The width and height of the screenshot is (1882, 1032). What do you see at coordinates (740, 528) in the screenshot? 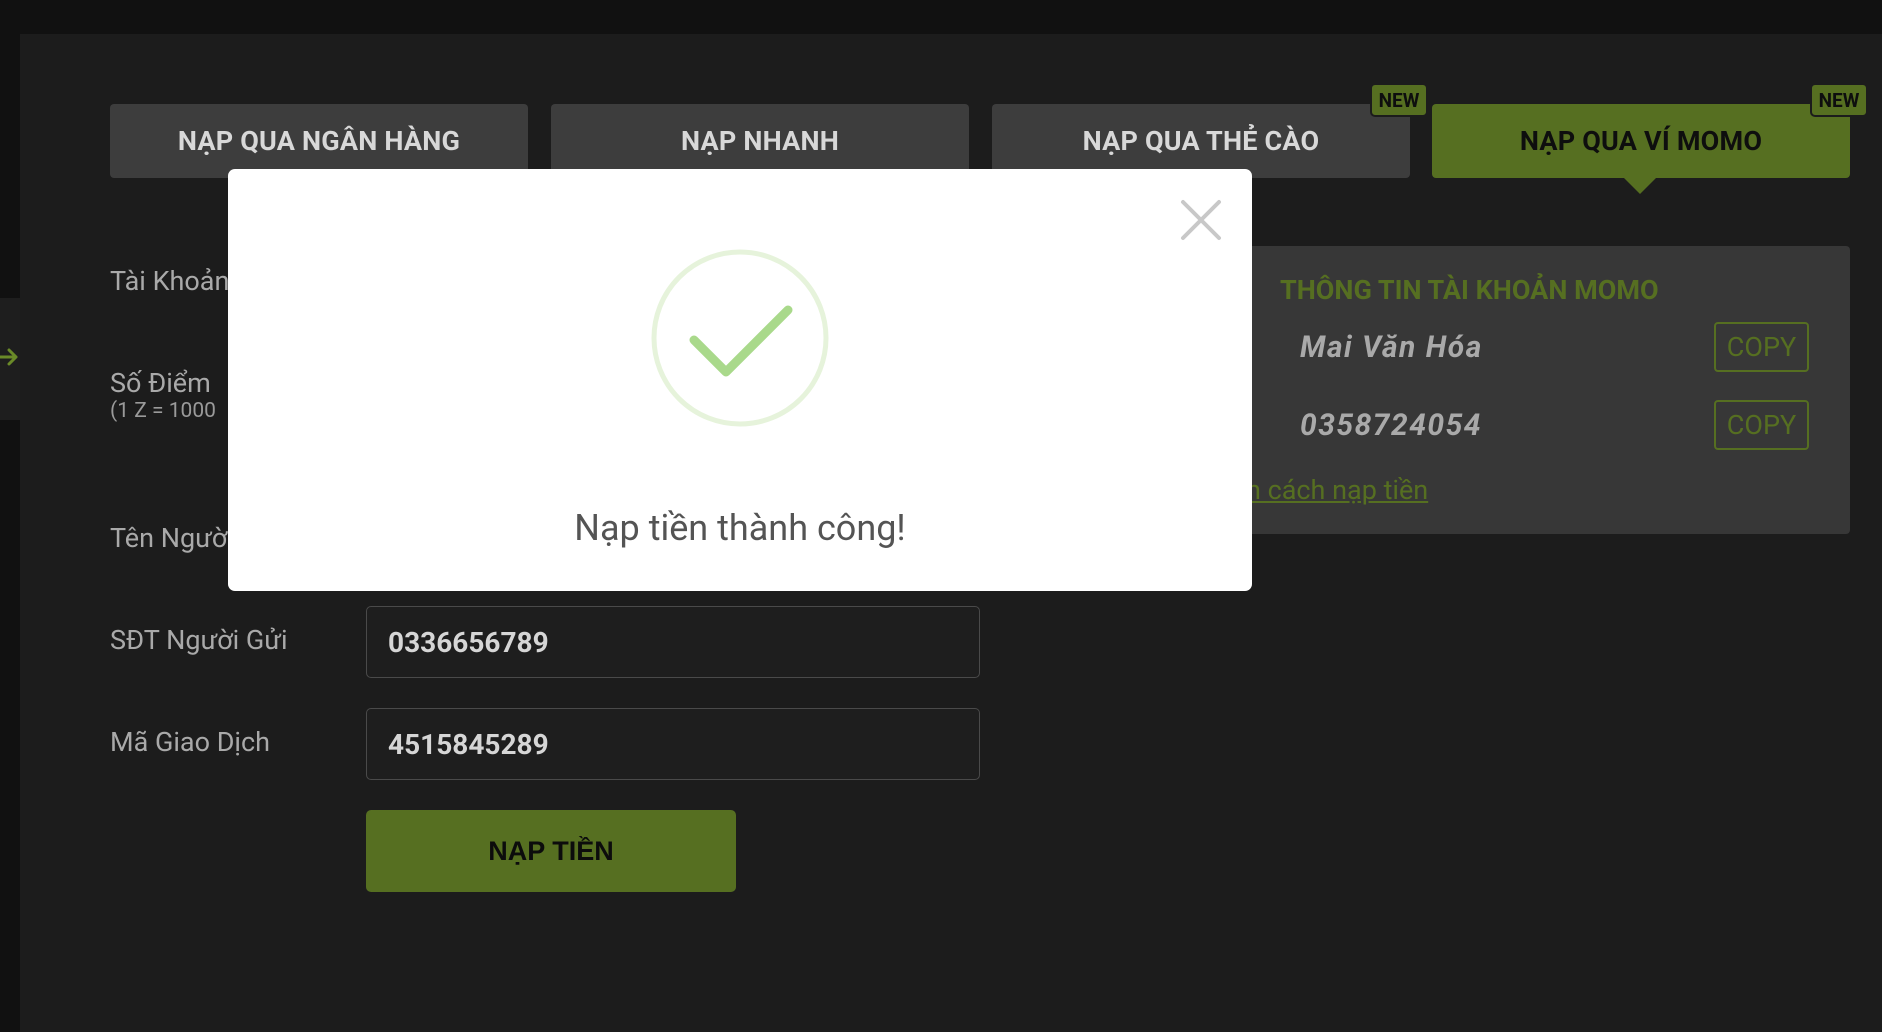
I see `success-message: Nạp tiền thành công!` at bounding box center [740, 528].